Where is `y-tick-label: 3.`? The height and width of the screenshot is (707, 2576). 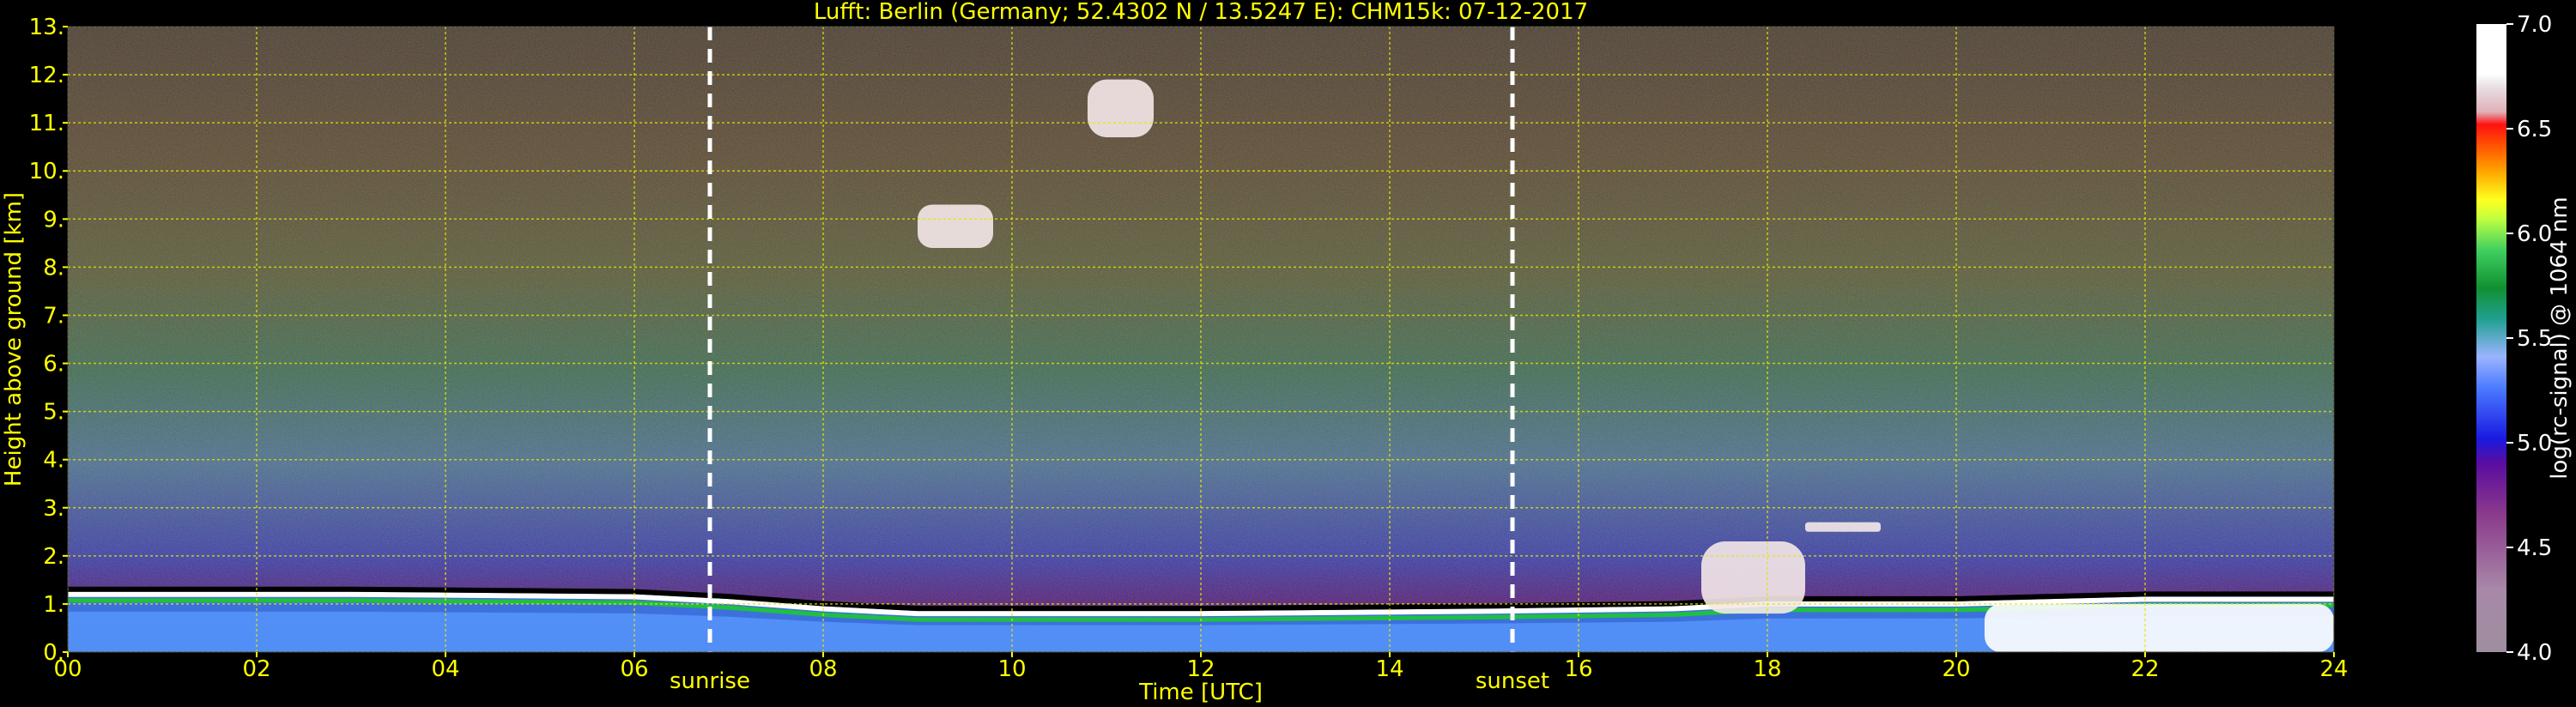 y-tick-label: 3. is located at coordinates (53, 509).